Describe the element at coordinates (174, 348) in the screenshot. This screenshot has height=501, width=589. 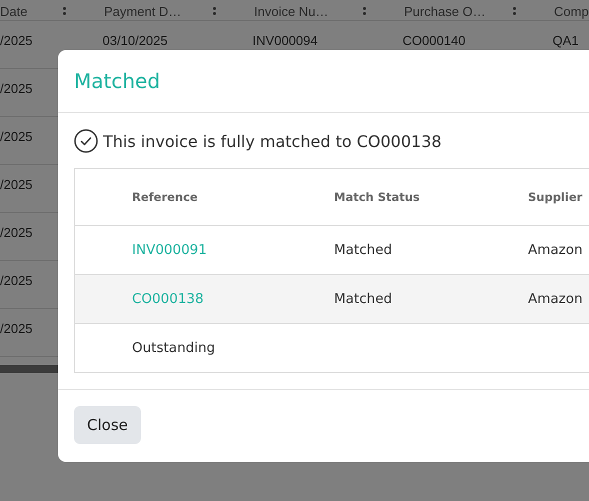
I see `table-cell: Outstanding` at that location.